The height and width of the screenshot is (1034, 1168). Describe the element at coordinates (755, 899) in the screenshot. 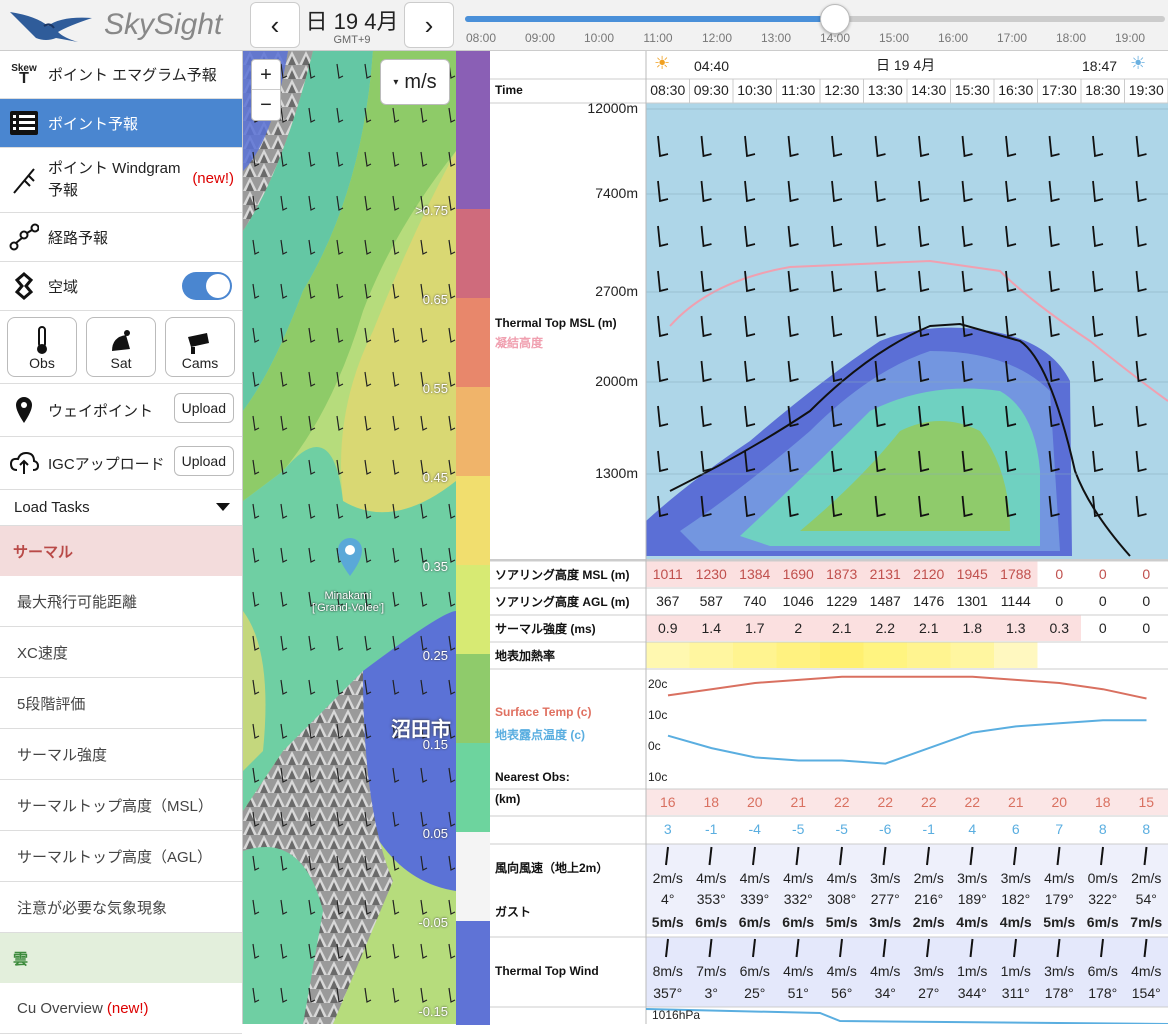

I see `wind2m-direction: 339°` at that location.